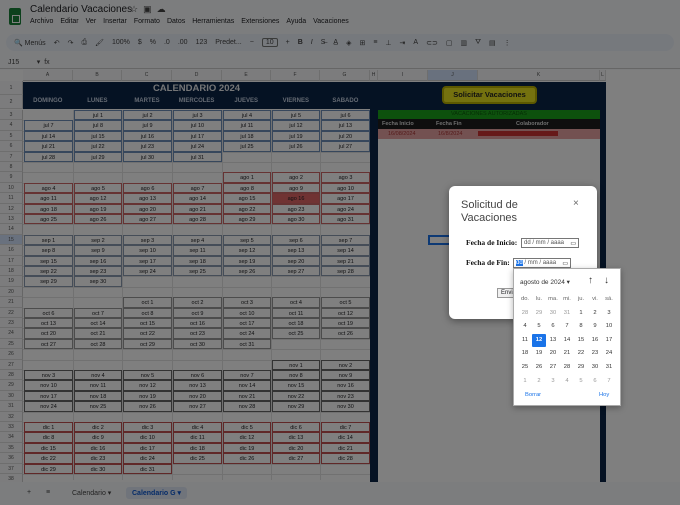 The height and width of the screenshot is (505, 680). I want to click on end-day-segment: dd, so click(519, 263).